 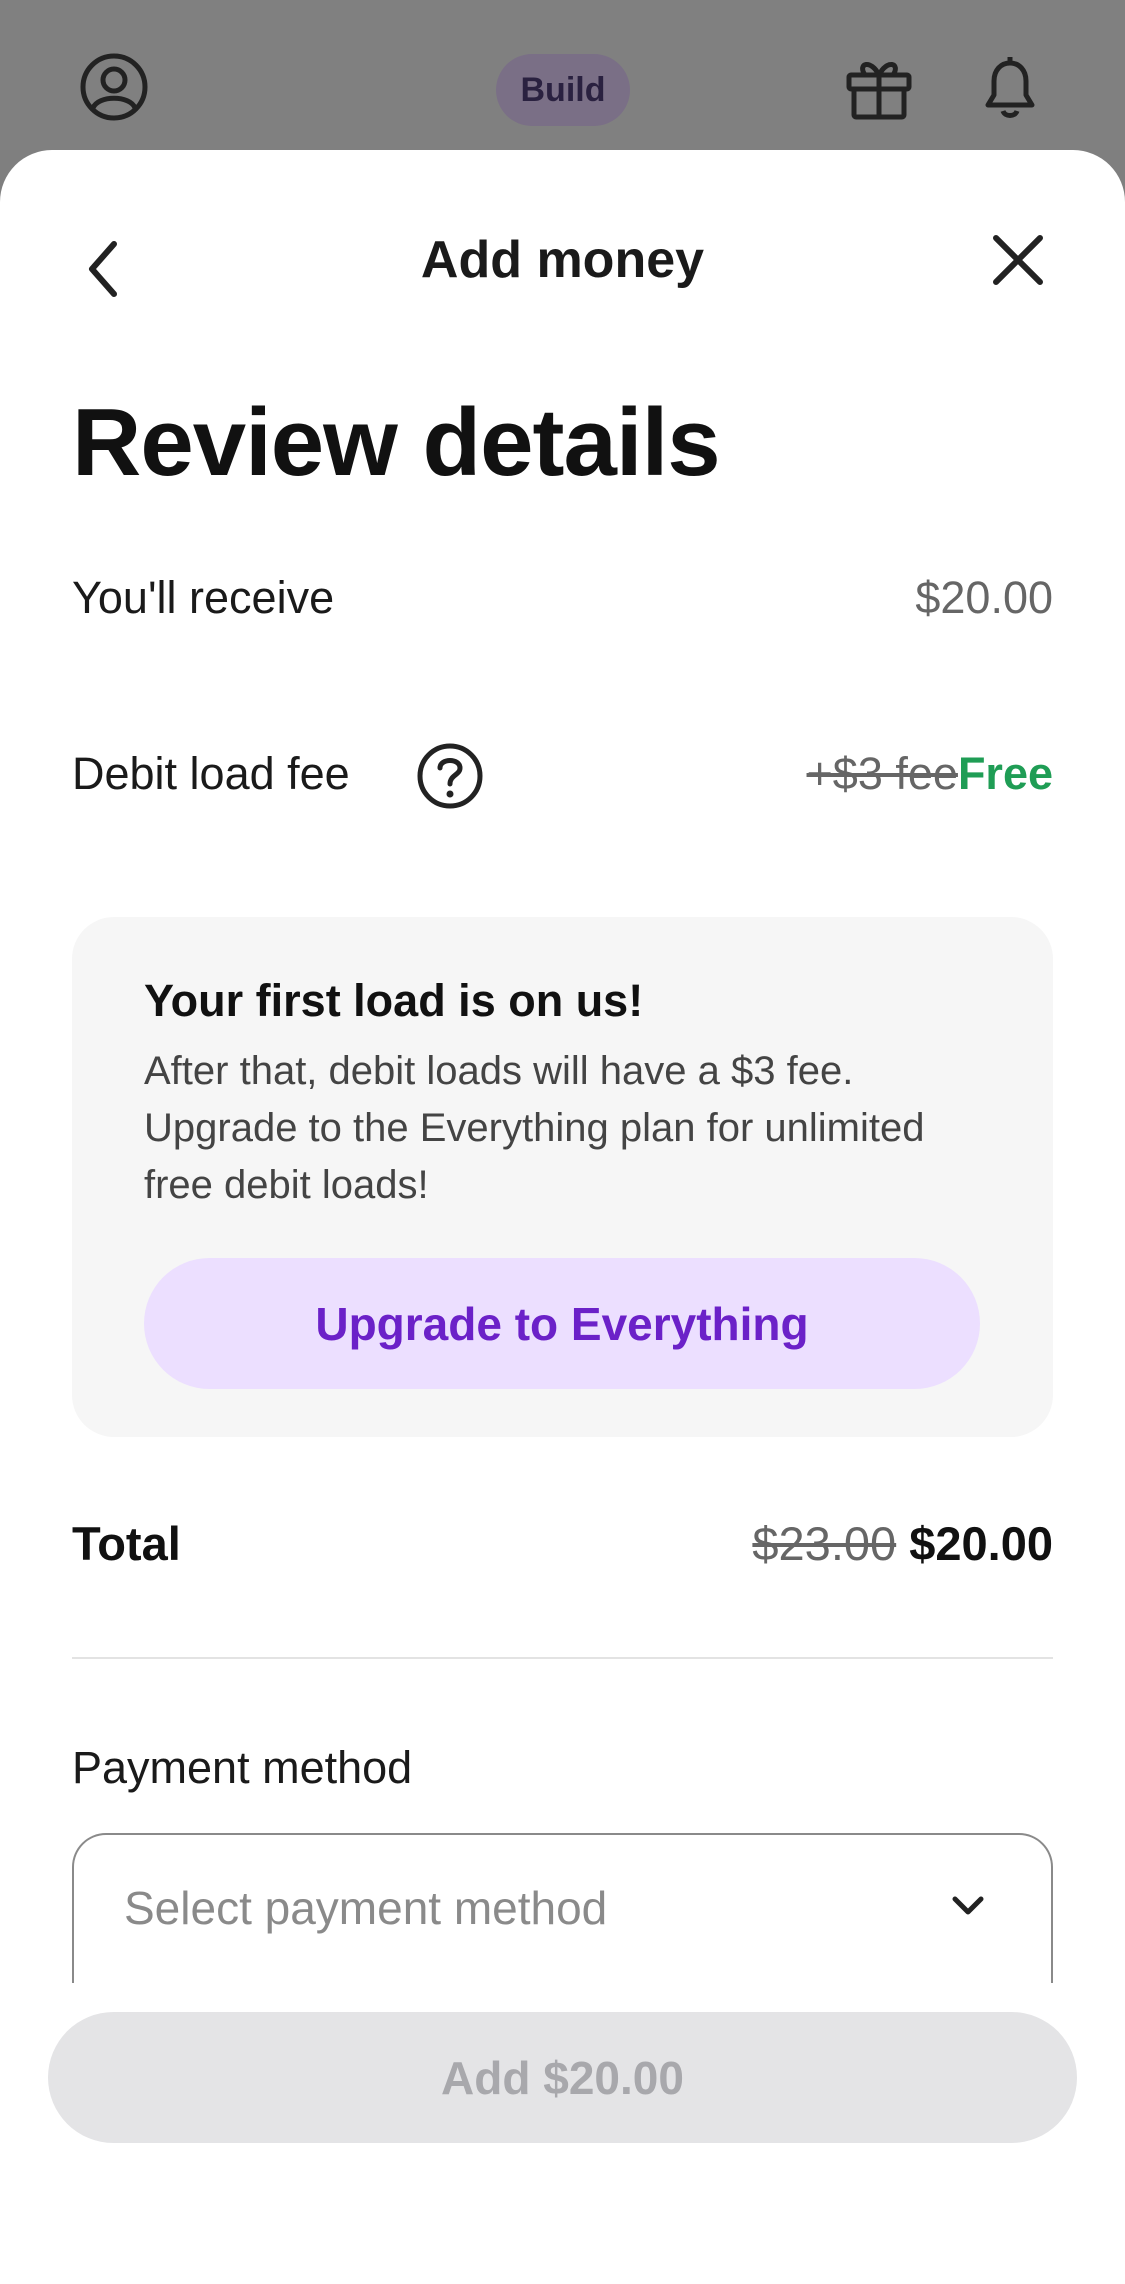 I want to click on bell-icon, so click(x=1010, y=87).